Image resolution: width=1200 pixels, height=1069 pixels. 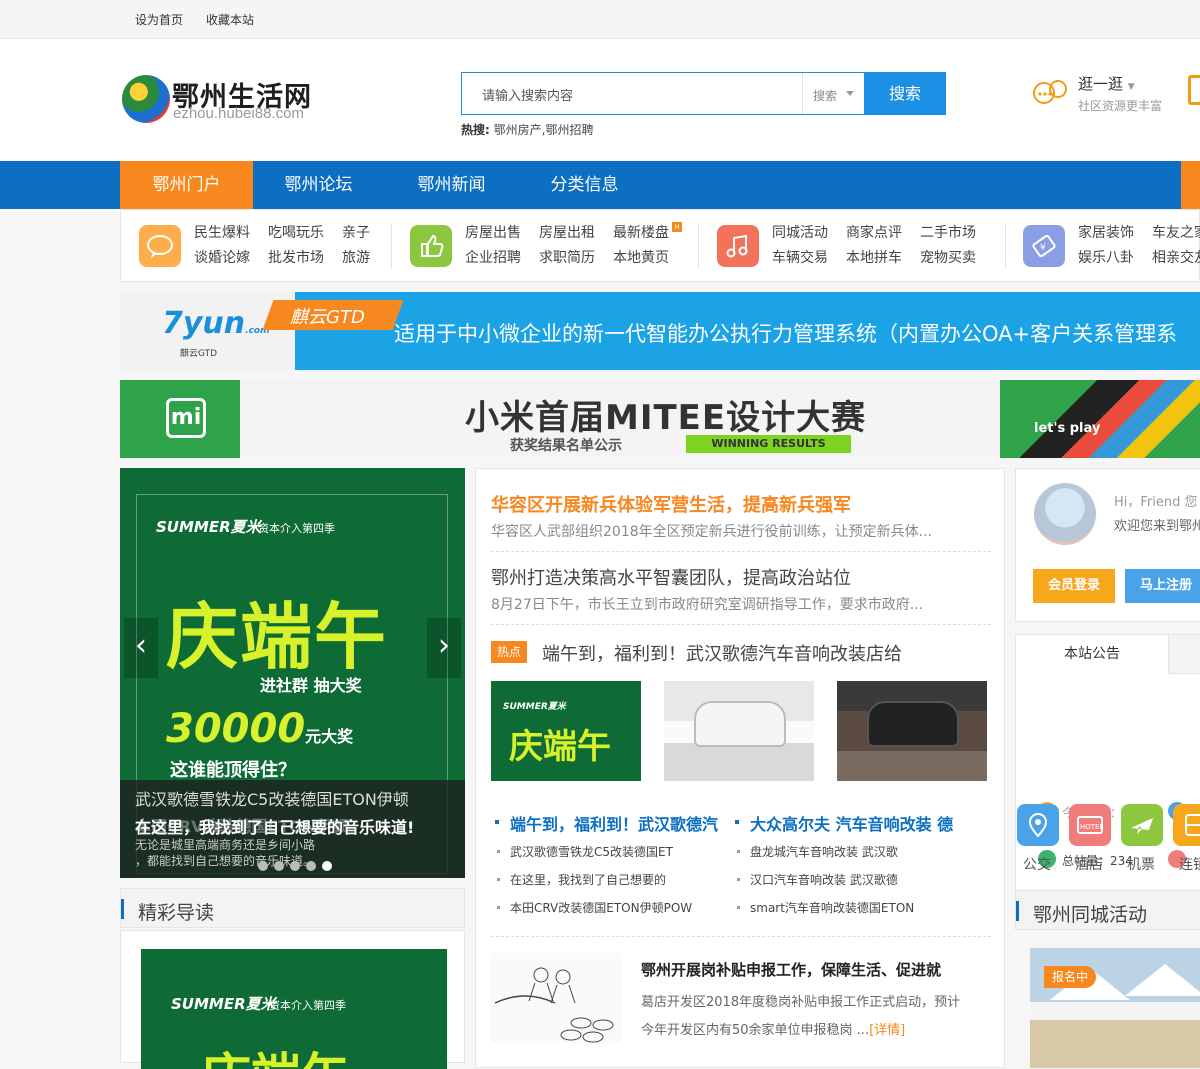 I want to click on headline-1: 华容区开展新兵体验军营生活，提高新兵强军, so click(x=671, y=504).